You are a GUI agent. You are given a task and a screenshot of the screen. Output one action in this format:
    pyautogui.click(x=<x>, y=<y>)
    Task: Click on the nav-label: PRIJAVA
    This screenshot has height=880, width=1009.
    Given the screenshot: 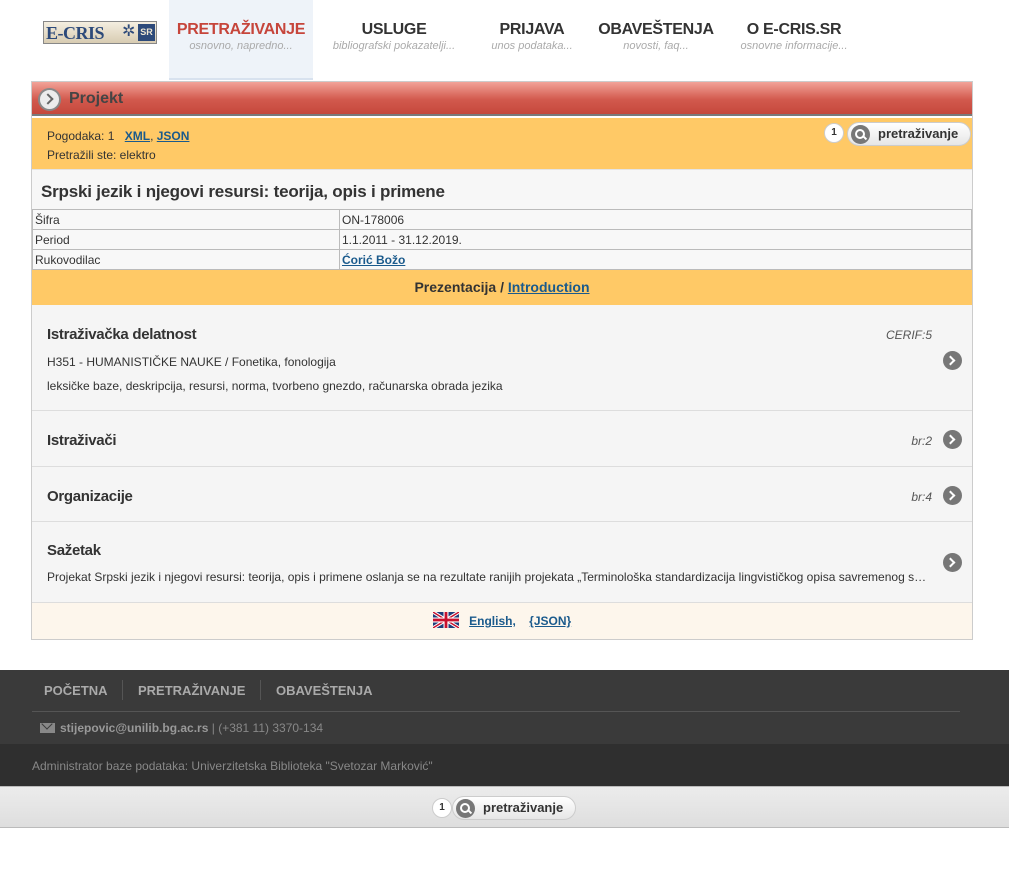 What is the action you would take?
    pyautogui.click(x=532, y=29)
    